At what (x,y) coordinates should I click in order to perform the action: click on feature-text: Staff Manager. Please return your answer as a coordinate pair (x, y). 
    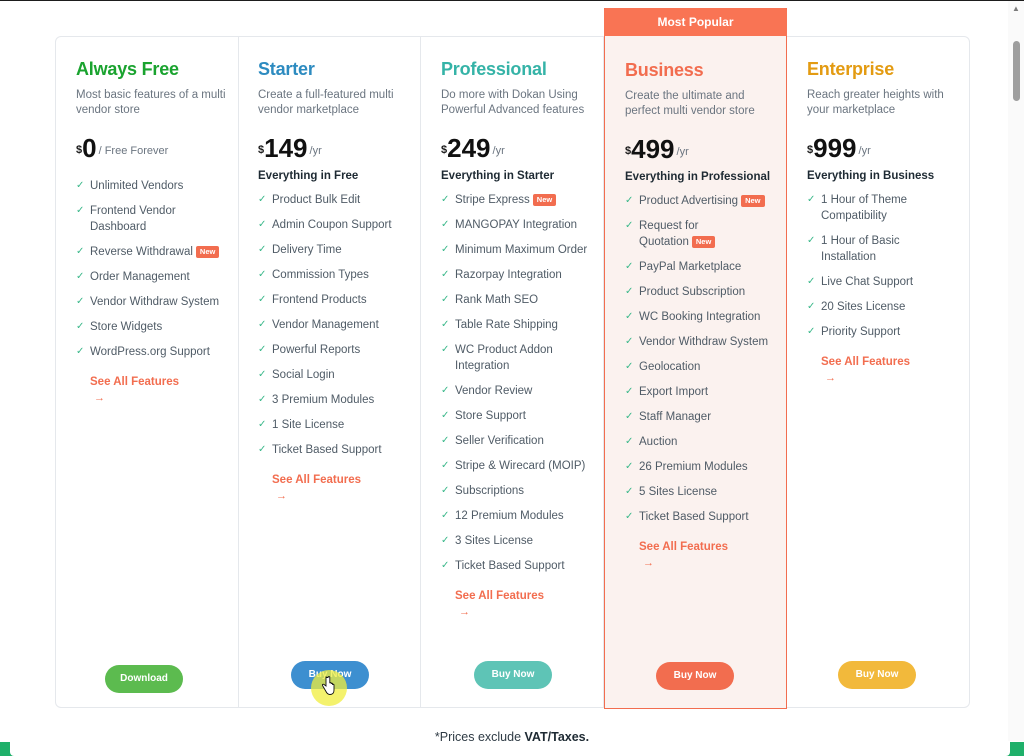
    Looking at the image, I should click on (675, 417).